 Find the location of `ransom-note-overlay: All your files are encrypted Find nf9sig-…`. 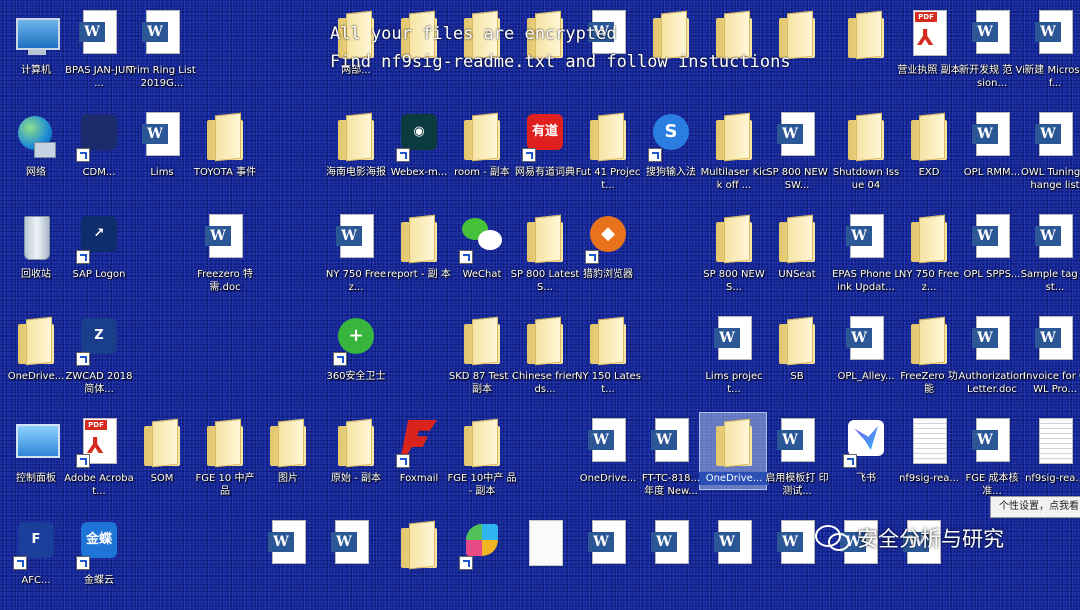

ransom-note-overlay: All your files are encrypted Find nf9sig-… is located at coordinates (610, 48).